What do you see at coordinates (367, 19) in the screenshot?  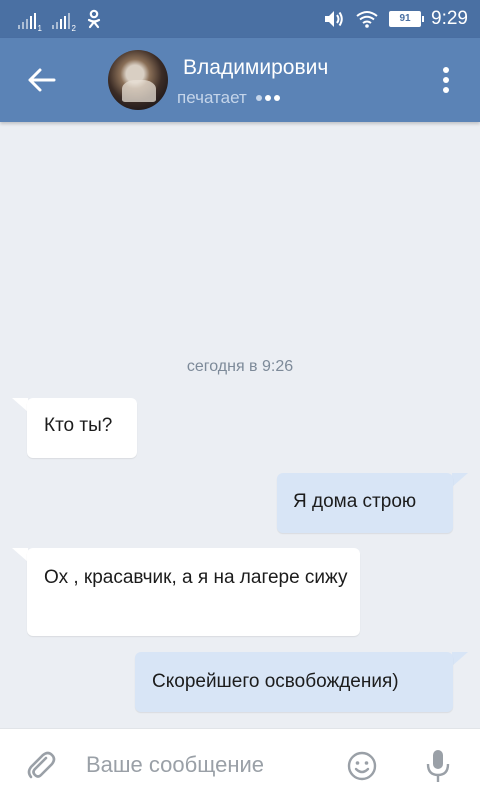 I see `wifi-icon` at bounding box center [367, 19].